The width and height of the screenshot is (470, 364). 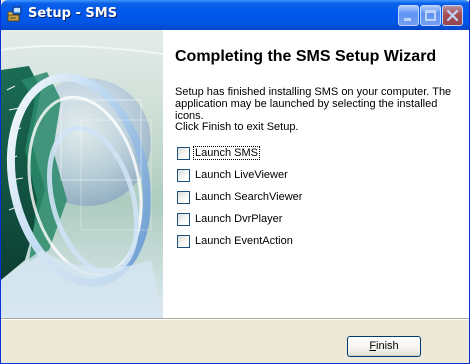 What do you see at coordinates (183, 175) in the screenshot?
I see `launch-liveviewer-checkbox` at bounding box center [183, 175].